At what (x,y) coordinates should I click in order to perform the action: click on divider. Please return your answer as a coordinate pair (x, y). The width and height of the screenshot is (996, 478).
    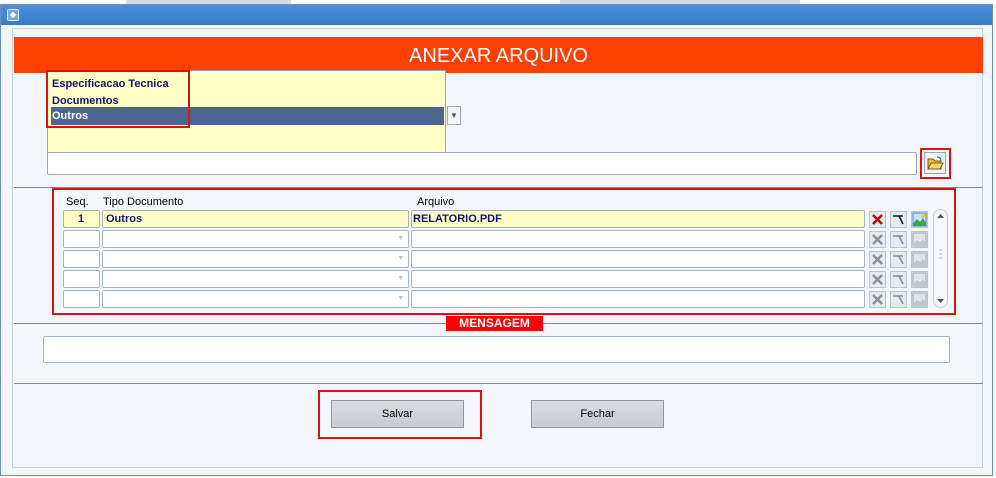
    Looking at the image, I should click on (498, 383).